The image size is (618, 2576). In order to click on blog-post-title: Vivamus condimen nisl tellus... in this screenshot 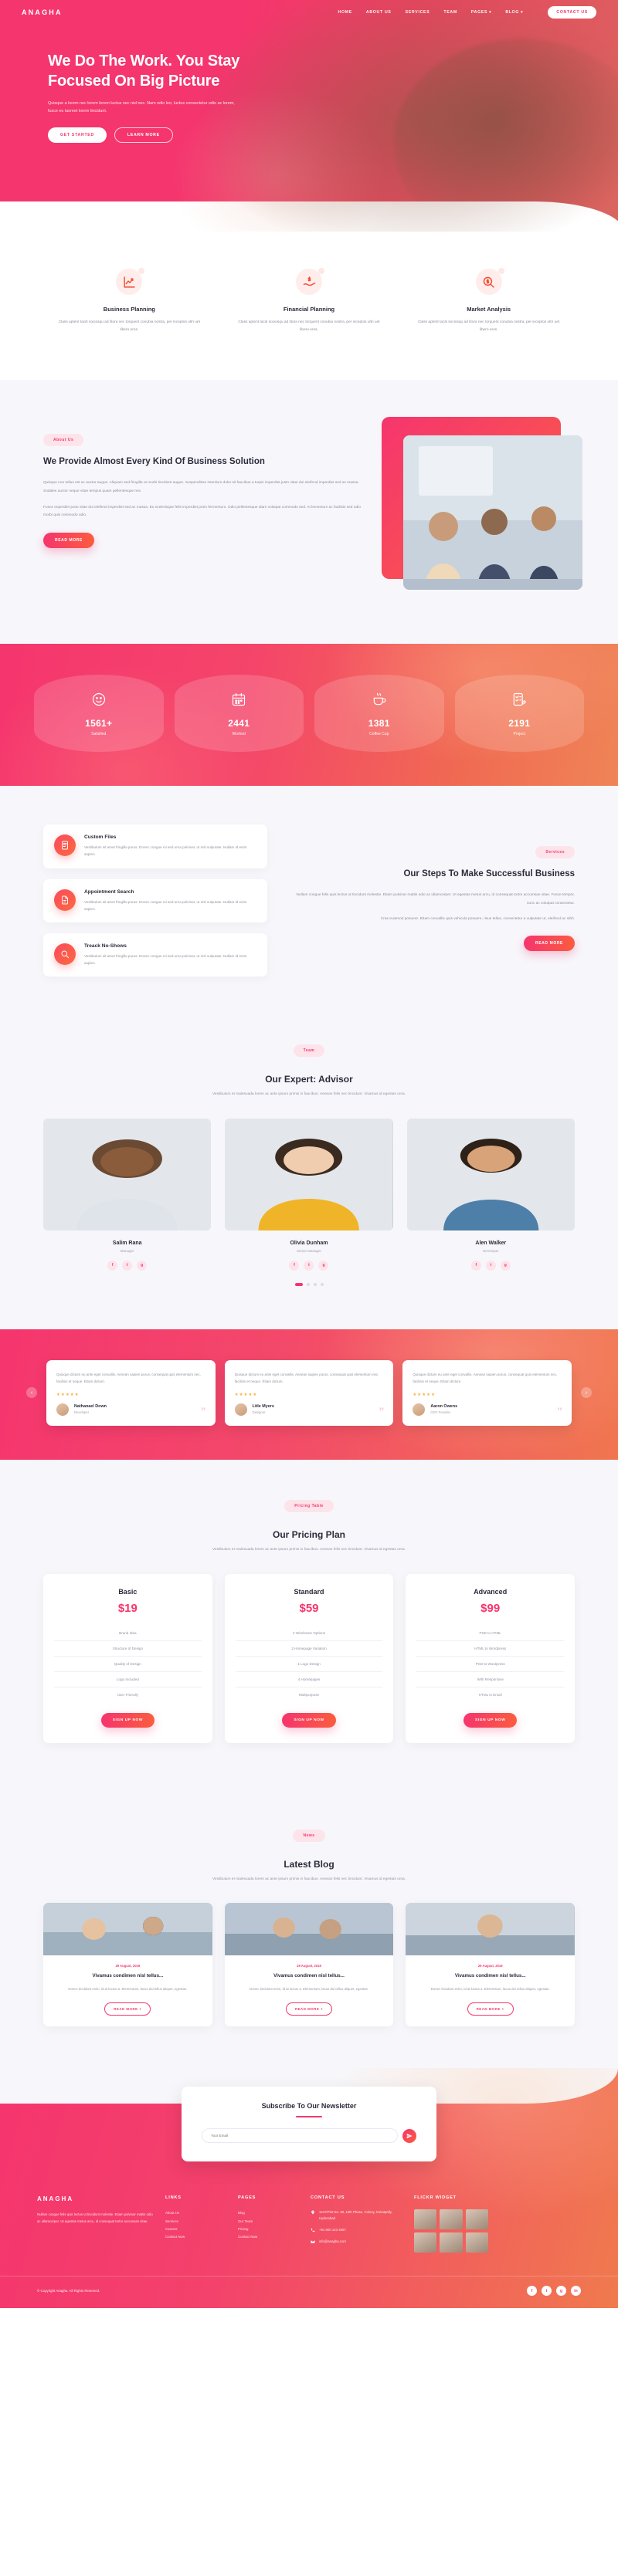, I will do `click(490, 1976)`.